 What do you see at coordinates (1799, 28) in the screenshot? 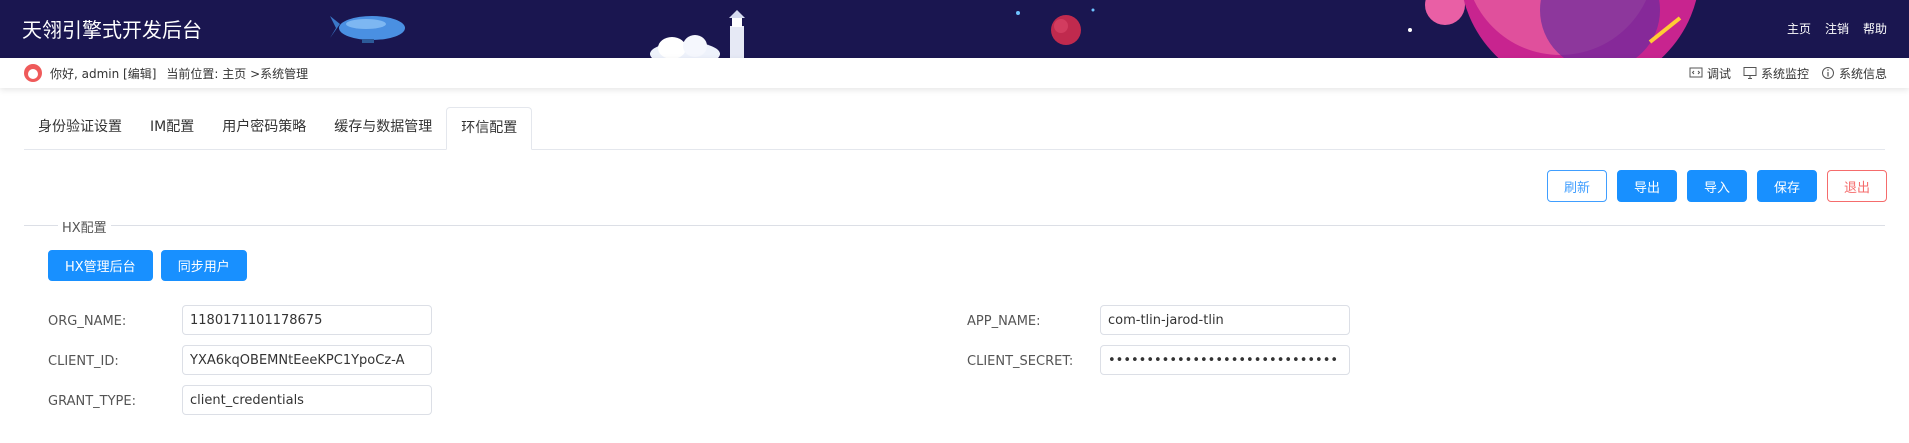
I see `nav-home-link: 主页` at bounding box center [1799, 28].